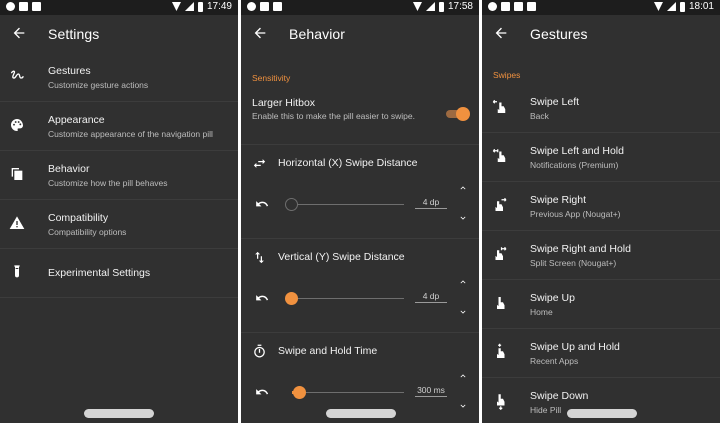  What do you see at coordinates (552, 298) in the screenshot?
I see `gesture-title: Swipe Up` at bounding box center [552, 298].